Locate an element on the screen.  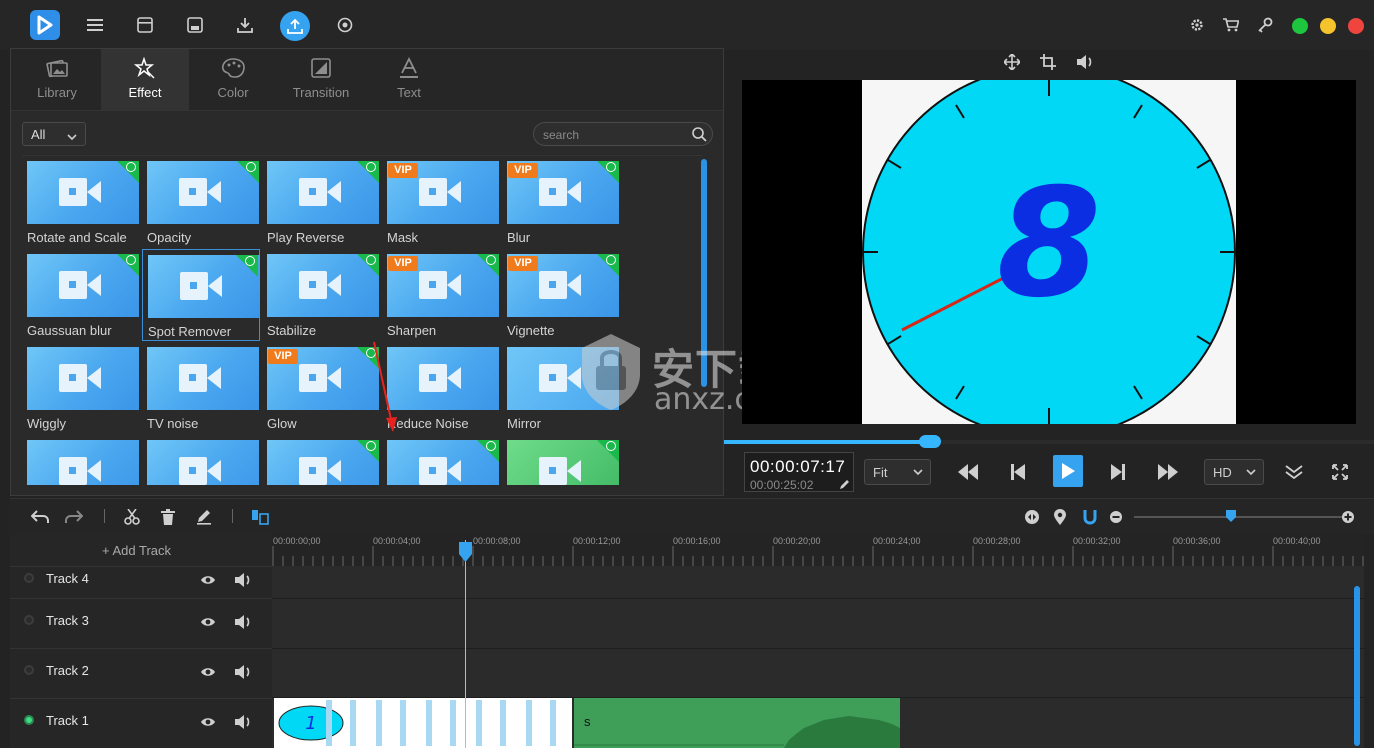
effect-tile: TV noise is located at coordinates (201, 388).